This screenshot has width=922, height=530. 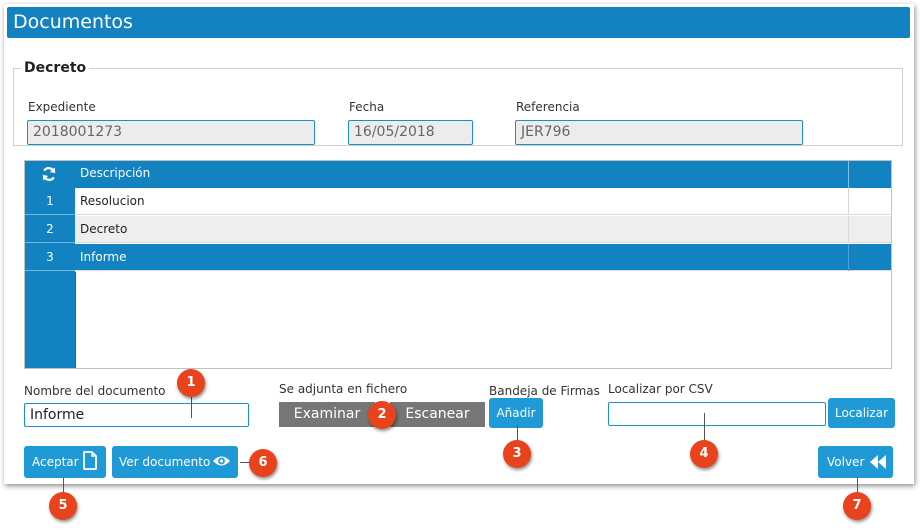 I want to click on callout-badge-7: 7, so click(x=857, y=506).